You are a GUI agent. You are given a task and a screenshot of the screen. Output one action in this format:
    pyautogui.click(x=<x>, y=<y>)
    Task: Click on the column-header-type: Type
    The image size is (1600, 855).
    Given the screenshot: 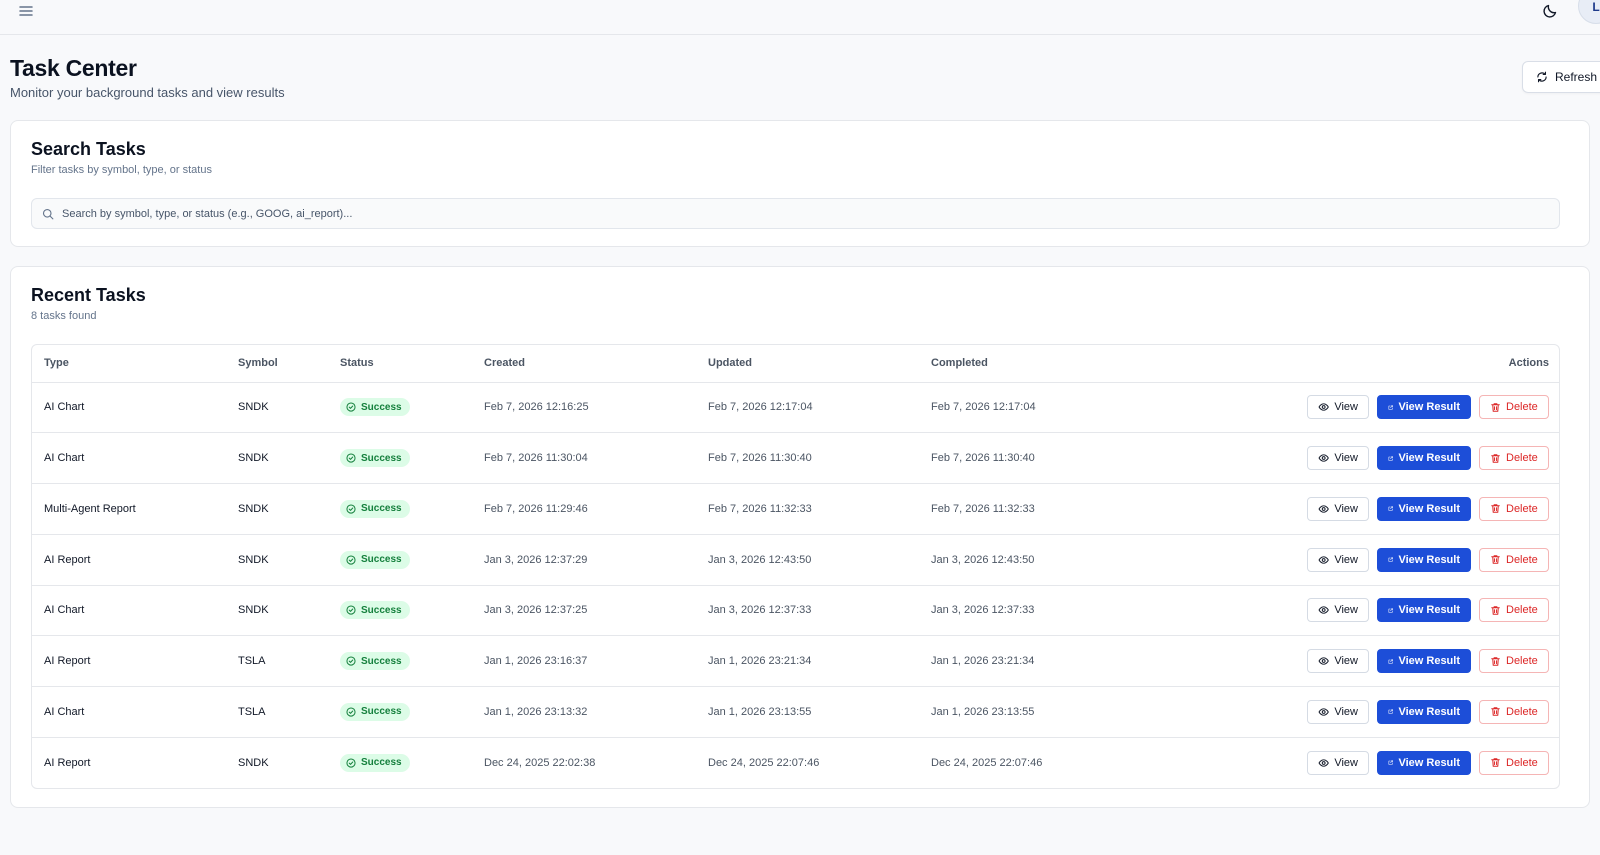 What is the action you would take?
    pyautogui.click(x=129, y=363)
    